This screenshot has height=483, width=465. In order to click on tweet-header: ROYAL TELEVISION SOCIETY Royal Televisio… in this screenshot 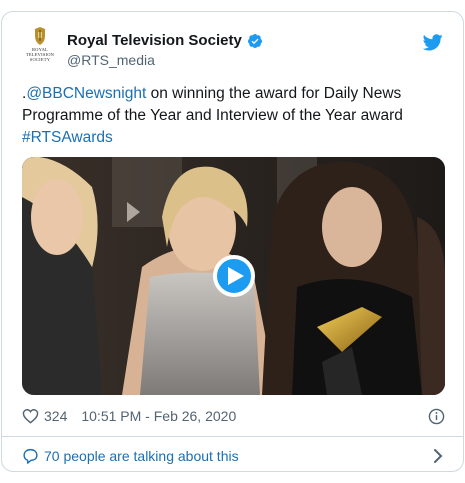, I will do `click(232, 45)`.